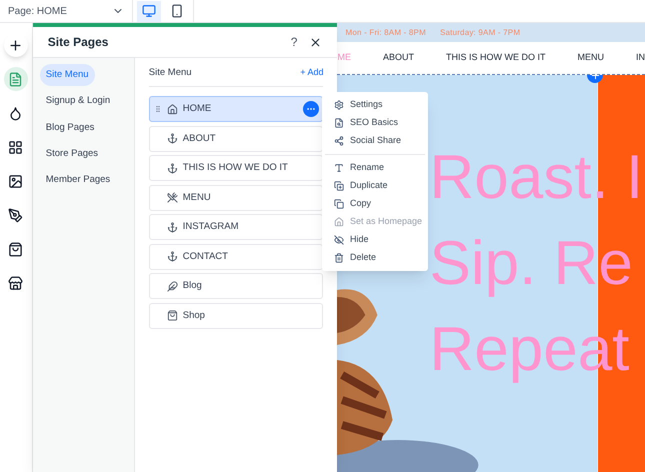 The height and width of the screenshot is (472, 645). Describe the element at coordinates (210, 227) in the screenshot. I see `page-name: INSTAGRAM` at that location.